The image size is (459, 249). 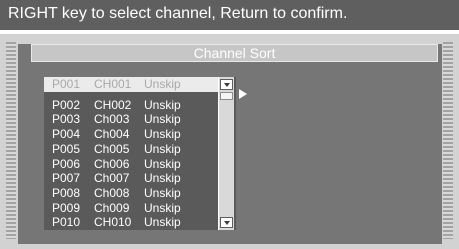 What do you see at coordinates (243, 94) in the screenshot?
I see `right-arrow-icon` at bounding box center [243, 94].